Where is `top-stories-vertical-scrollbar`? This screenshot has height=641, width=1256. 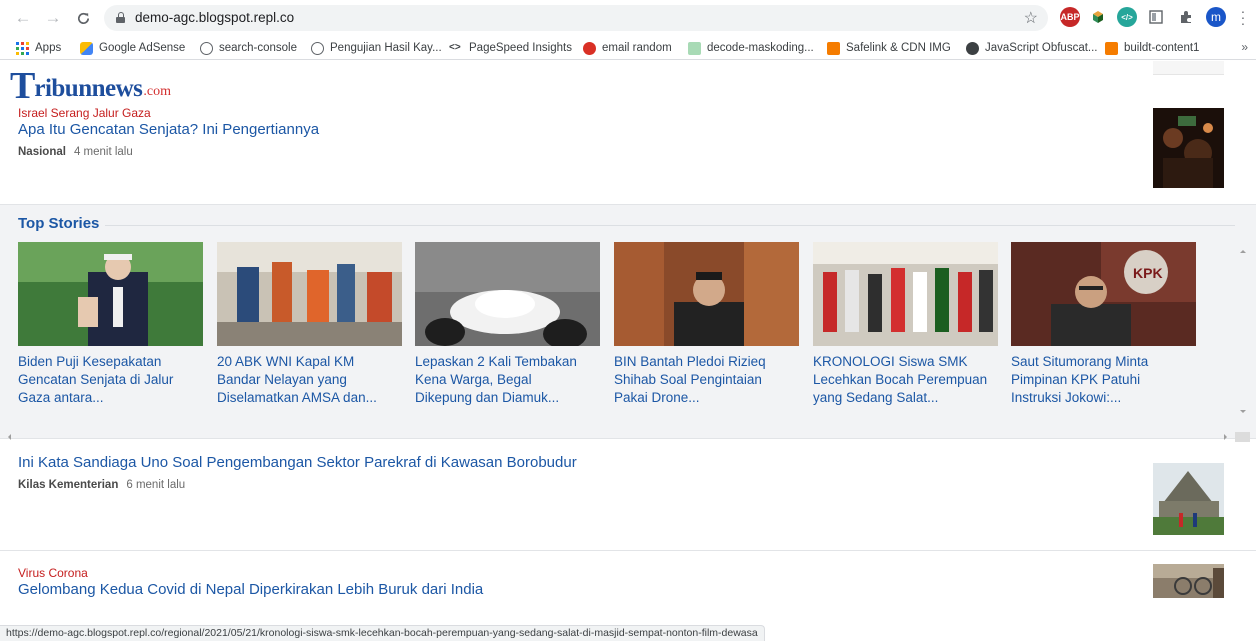 top-stories-vertical-scrollbar is located at coordinates (1243, 332).